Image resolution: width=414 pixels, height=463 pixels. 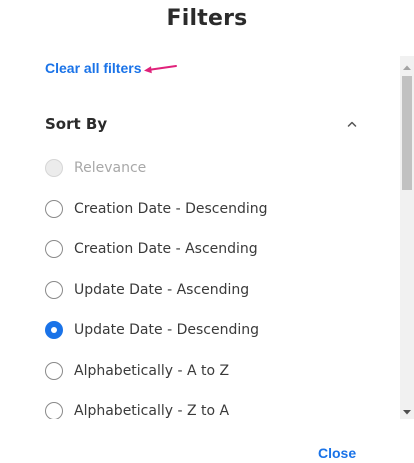 I want to click on sort-option-update-date-desc: Update Date - Descending, so click(x=210, y=330).